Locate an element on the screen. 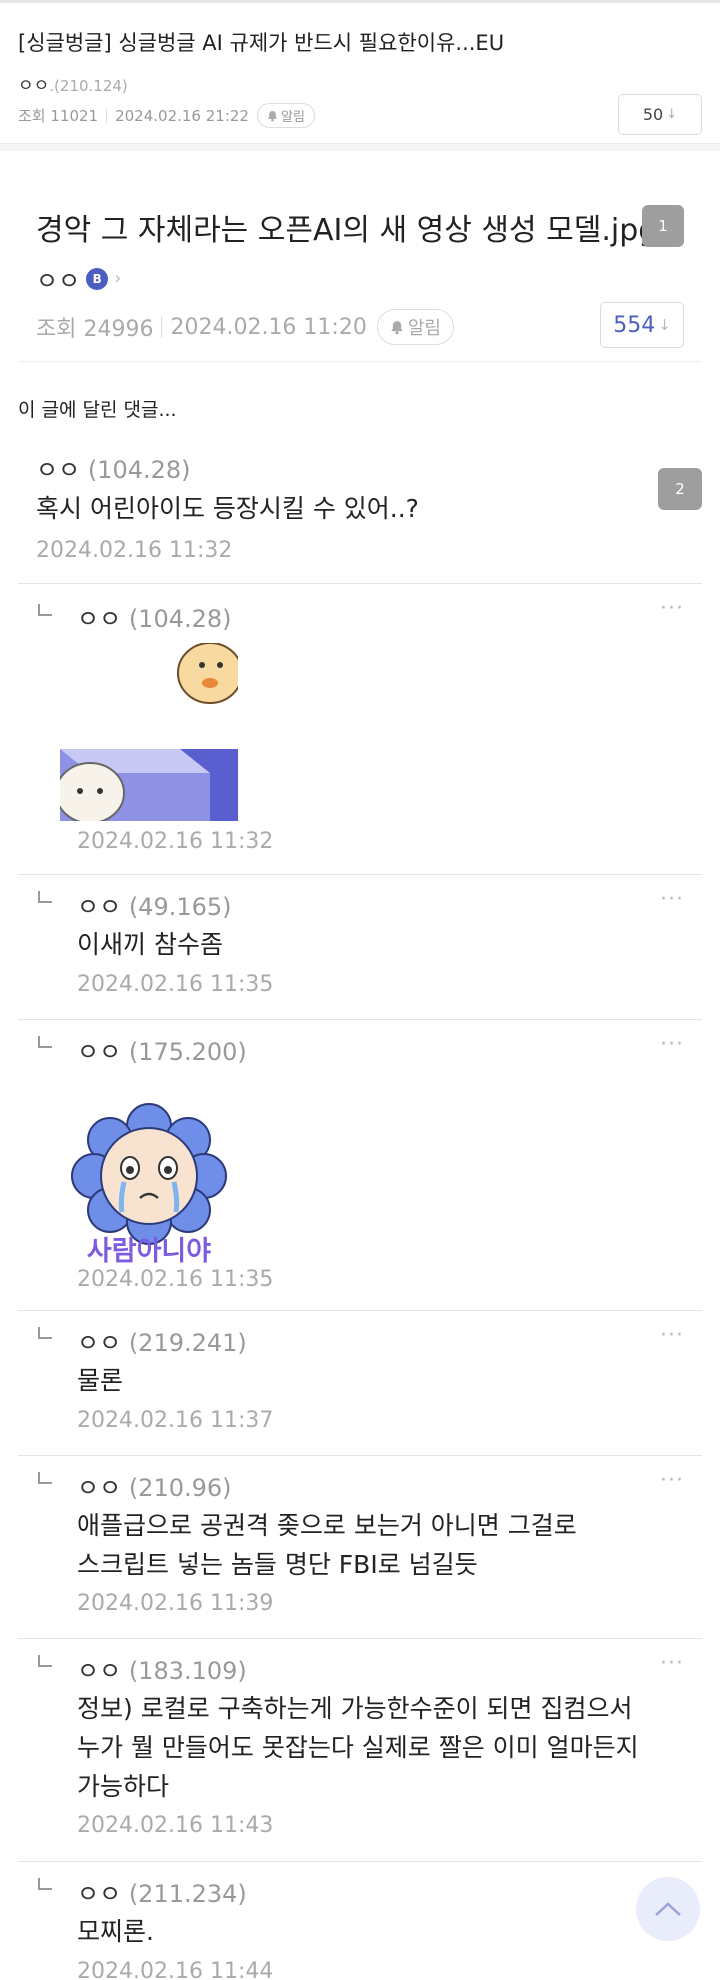 The image size is (720, 1980). comment-author: ㅇㅇ (183.109) is located at coordinates (162, 1668).